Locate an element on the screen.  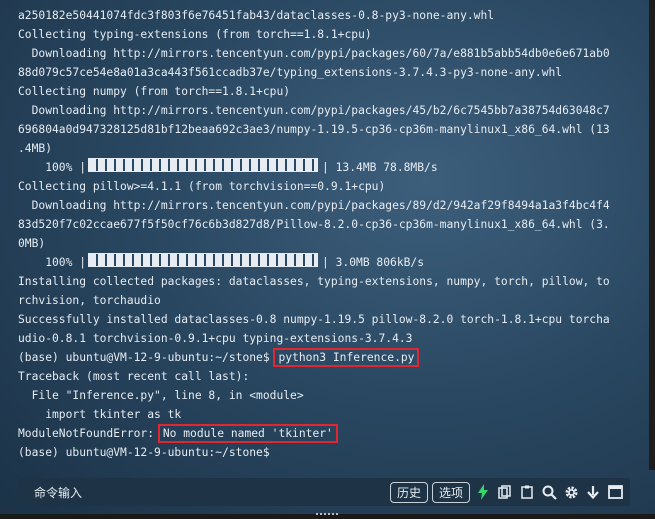
progress-line: 100% | | 3.0MB 806kB/s is located at coordinates (336, 262).